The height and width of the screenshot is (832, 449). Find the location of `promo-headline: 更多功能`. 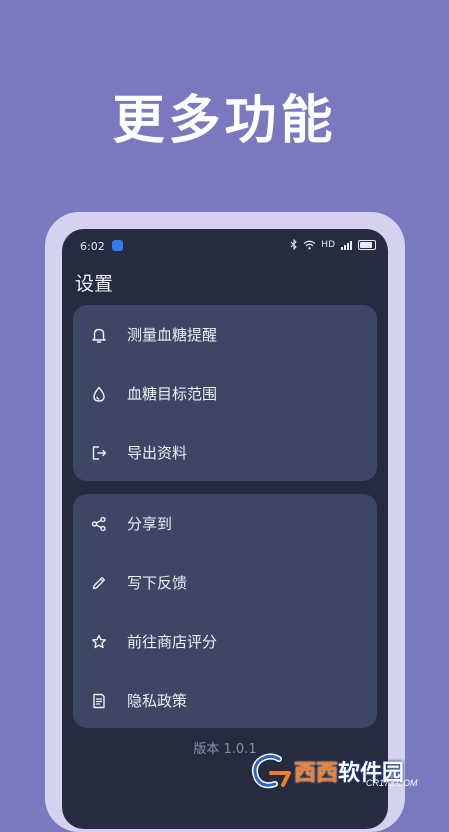

promo-headline: 更多功能 is located at coordinates (224, 121).